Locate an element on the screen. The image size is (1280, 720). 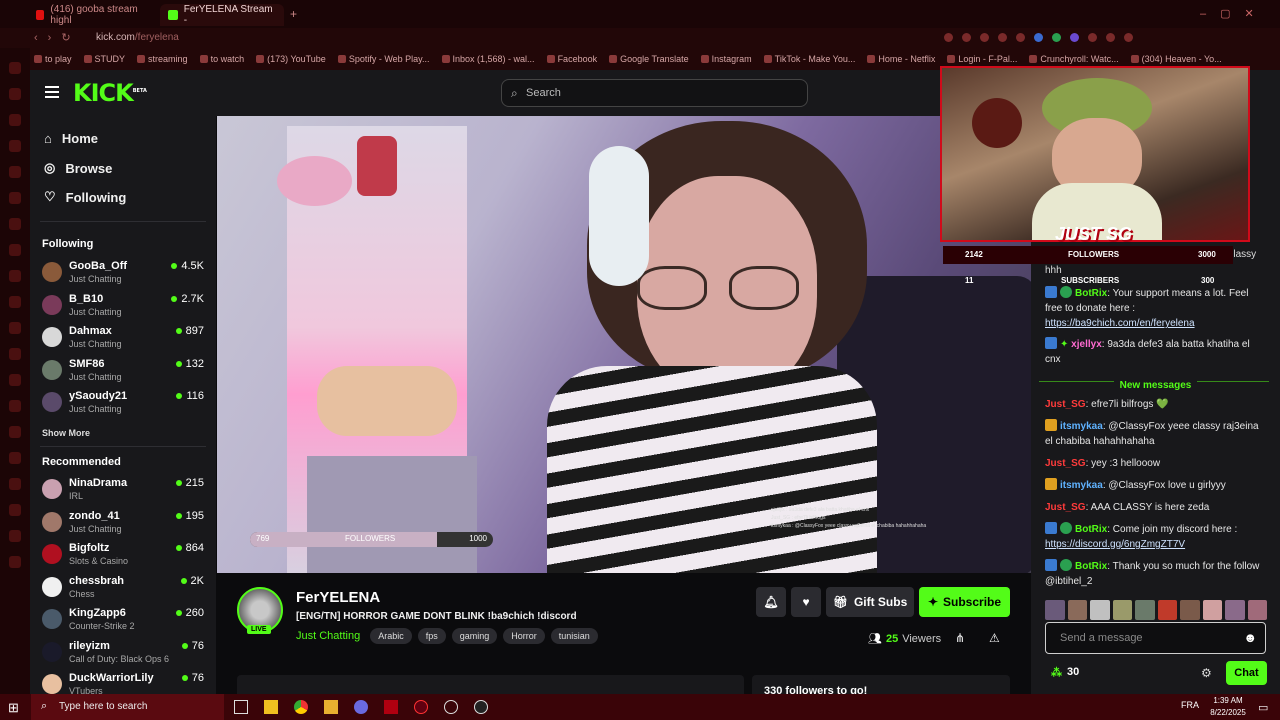
sidebar-channel-bigfoltz: Bigfoltz Slots & Casino 864 is located at coordinates (124, 557).